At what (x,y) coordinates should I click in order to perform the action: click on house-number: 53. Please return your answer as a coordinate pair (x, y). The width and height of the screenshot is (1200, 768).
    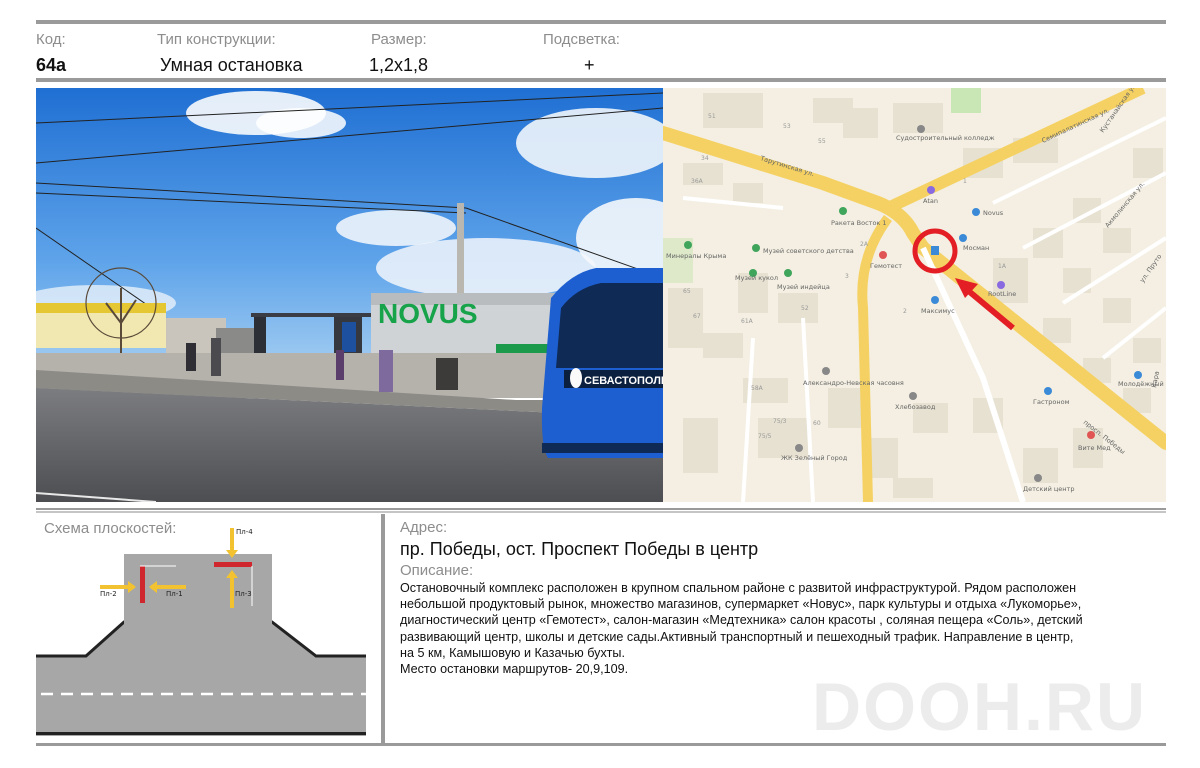
    Looking at the image, I should click on (787, 126).